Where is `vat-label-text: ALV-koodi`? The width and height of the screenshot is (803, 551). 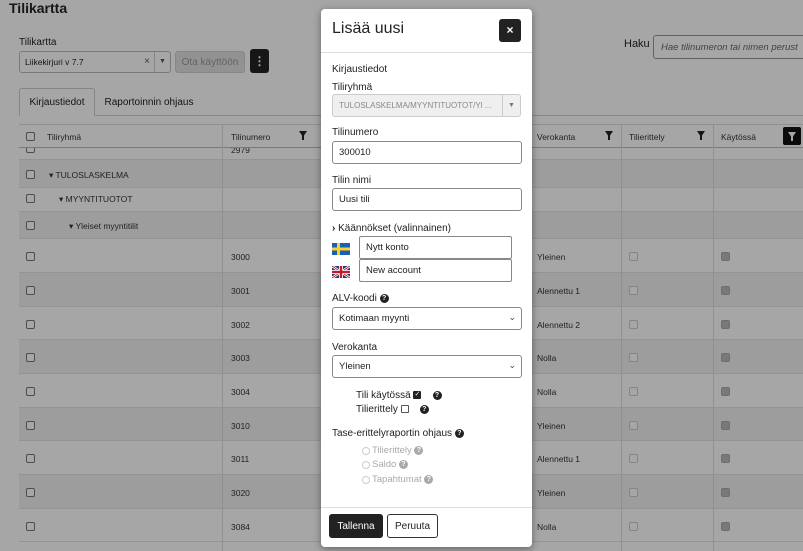 vat-label-text: ALV-koodi is located at coordinates (354, 298).